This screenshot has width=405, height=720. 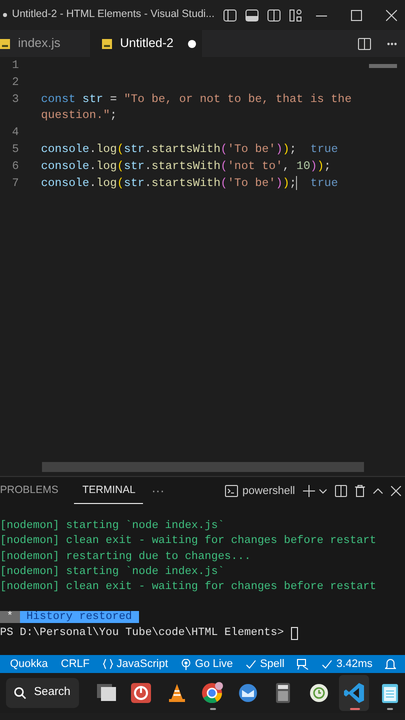 What do you see at coordinates (45, 43) in the screenshot?
I see `editor-tab: index.js` at bounding box center [45, 43].